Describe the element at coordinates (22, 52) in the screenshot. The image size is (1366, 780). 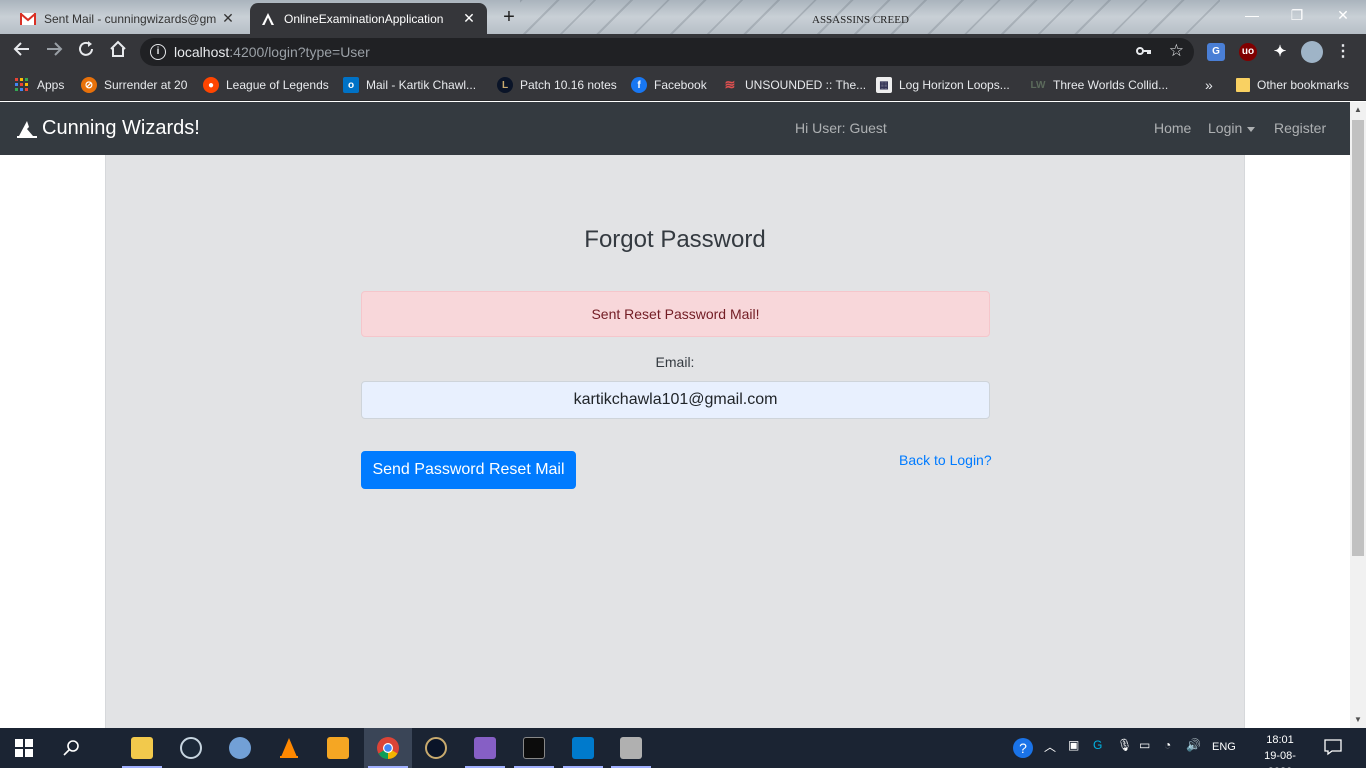
I see `back-arrow-icon` at that location.